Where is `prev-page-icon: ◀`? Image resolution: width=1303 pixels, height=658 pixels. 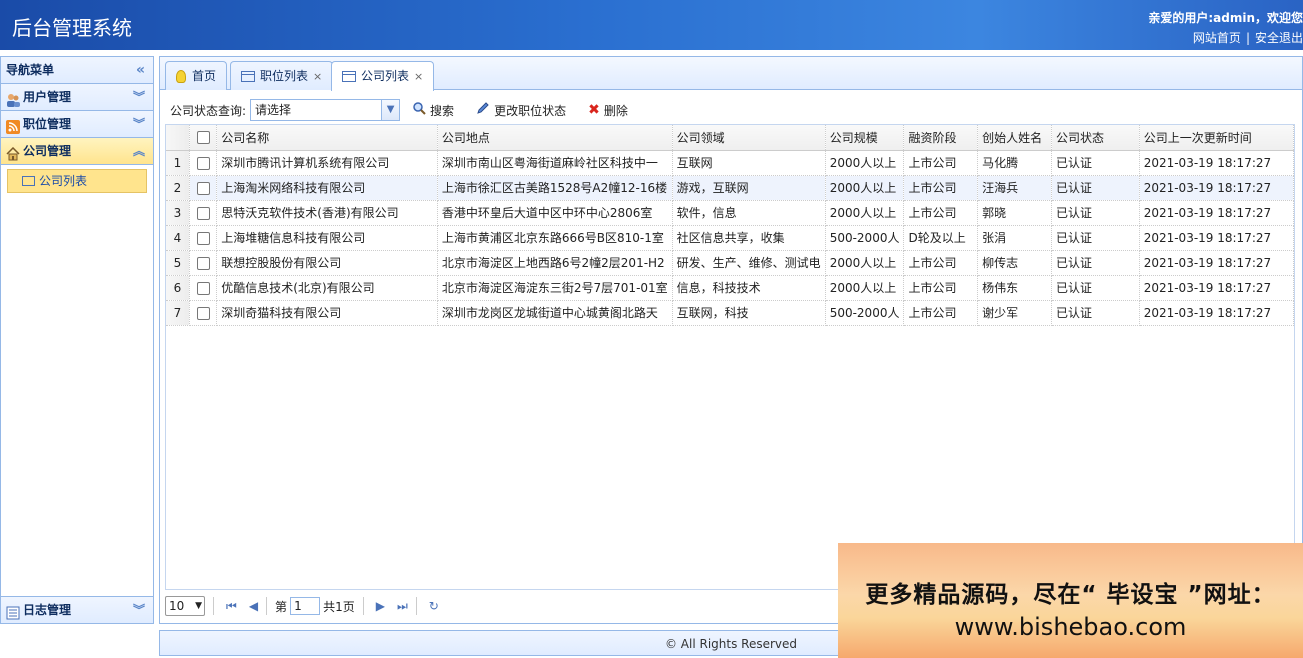 prev-page-icon: ◀ is located at coordinates (253, 606).